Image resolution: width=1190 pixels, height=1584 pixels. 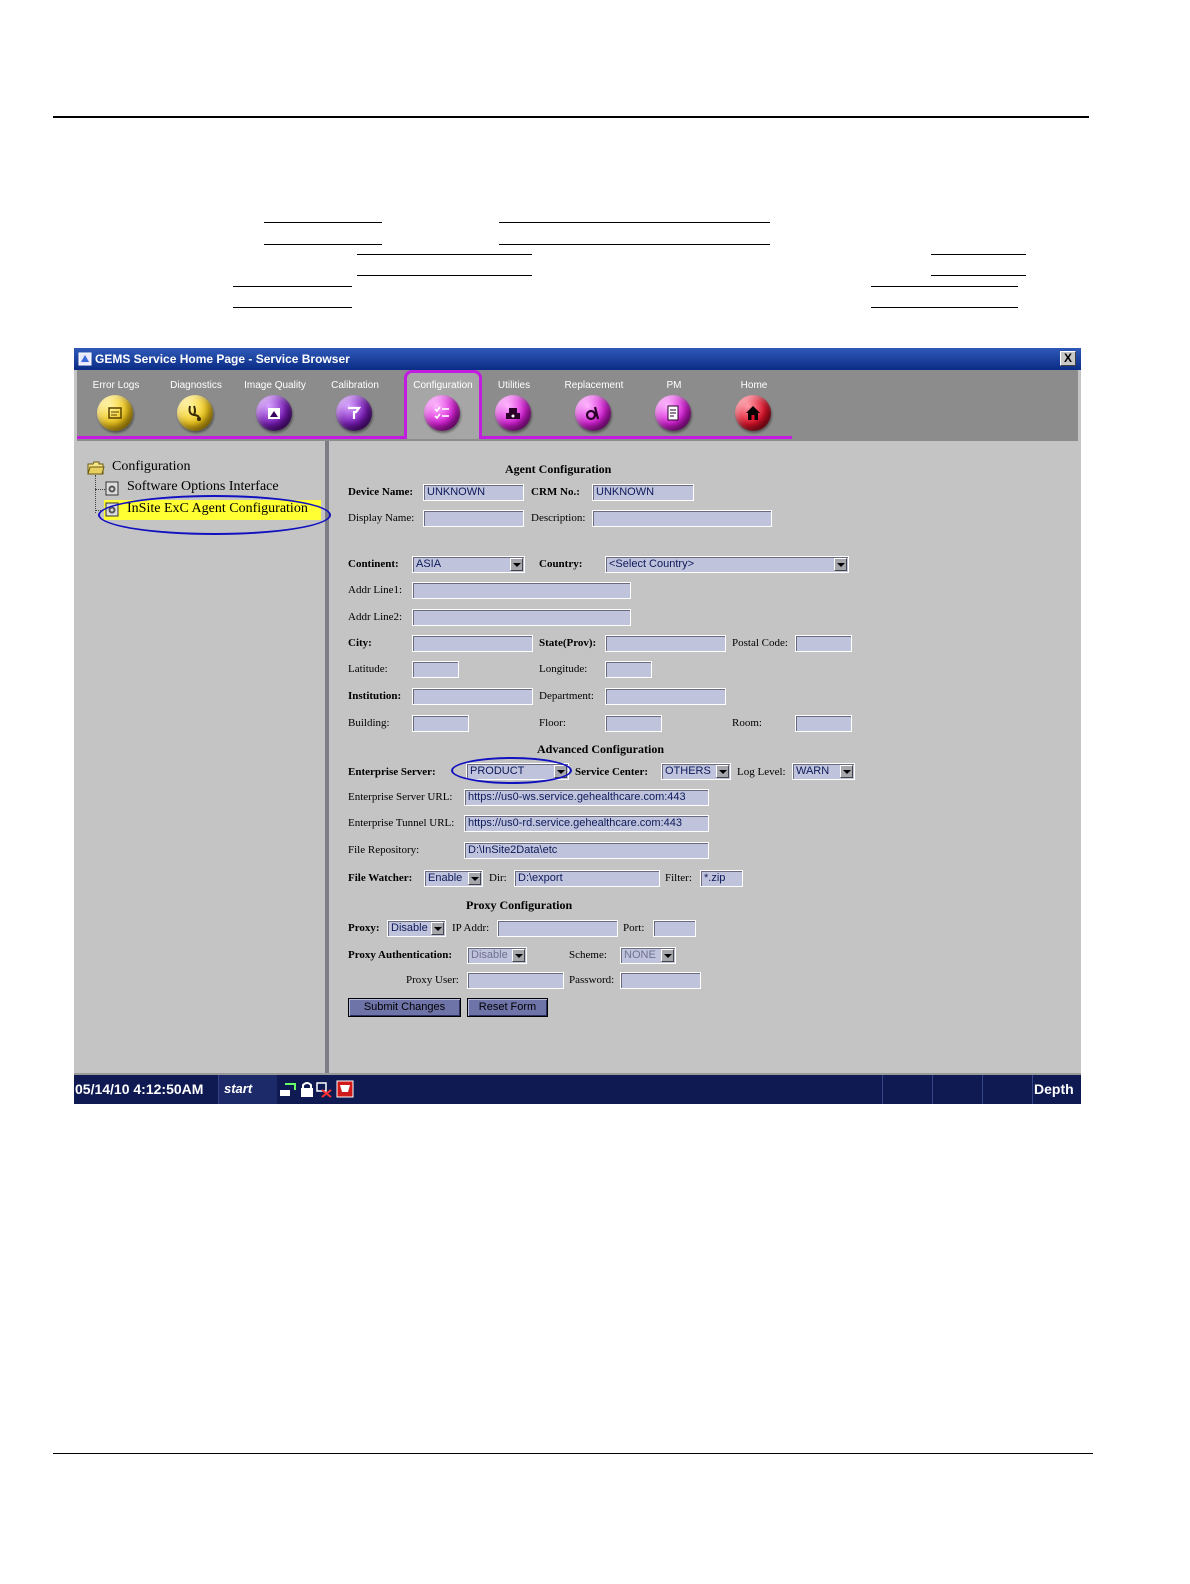 I want to click on settings-page-icon, so click(x=112, y=488).